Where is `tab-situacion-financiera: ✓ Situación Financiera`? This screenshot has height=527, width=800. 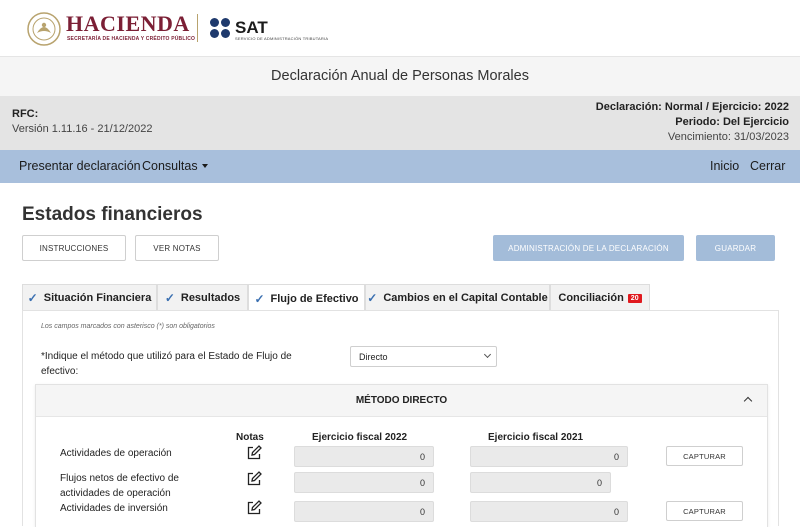
tab-situacion-financiera: ✓ Situación Financiera is located at coordinates (89, 297).